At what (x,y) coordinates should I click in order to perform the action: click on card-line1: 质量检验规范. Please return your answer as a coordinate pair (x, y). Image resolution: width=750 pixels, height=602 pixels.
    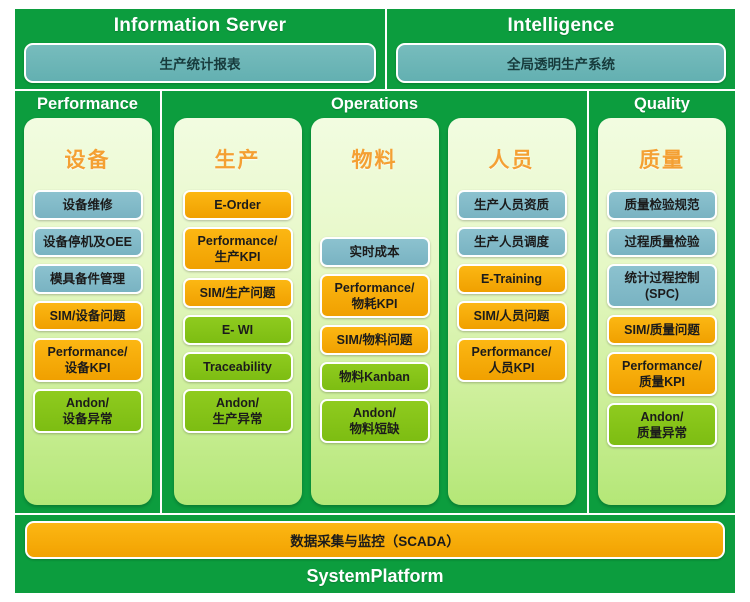
    Looking at the image, I should click on (662, 205).